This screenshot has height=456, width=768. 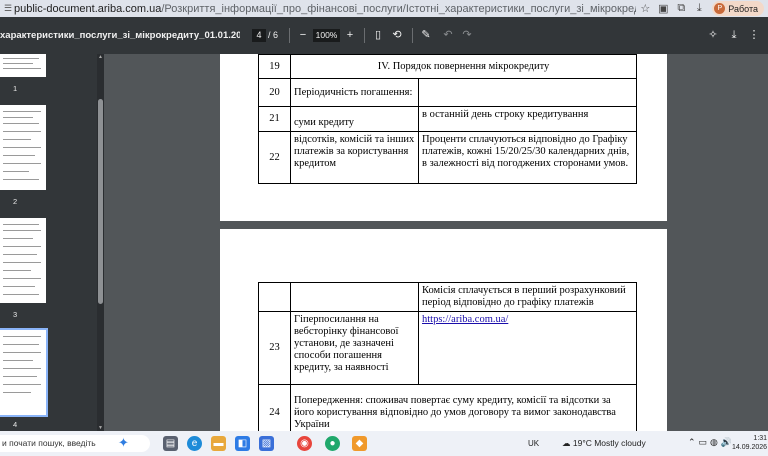 I want to click on fit-page-icon: ▯, so click(x=378, y=35).